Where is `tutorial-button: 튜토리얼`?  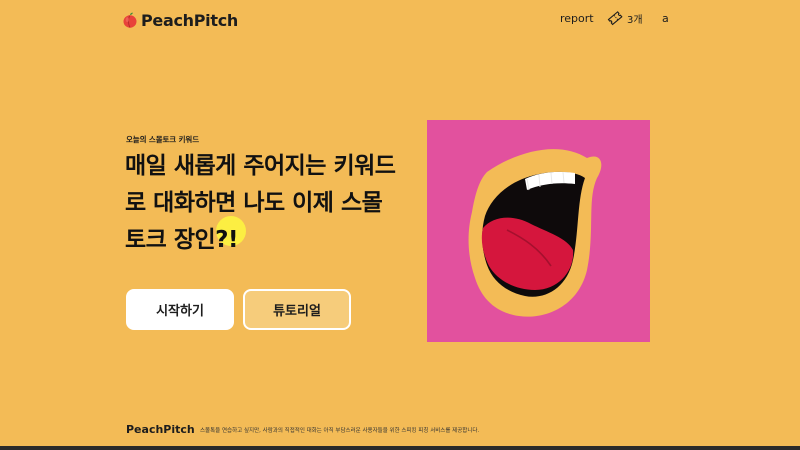 tutorial-button: 튜토리얼 is located at coordinates (297, 309).